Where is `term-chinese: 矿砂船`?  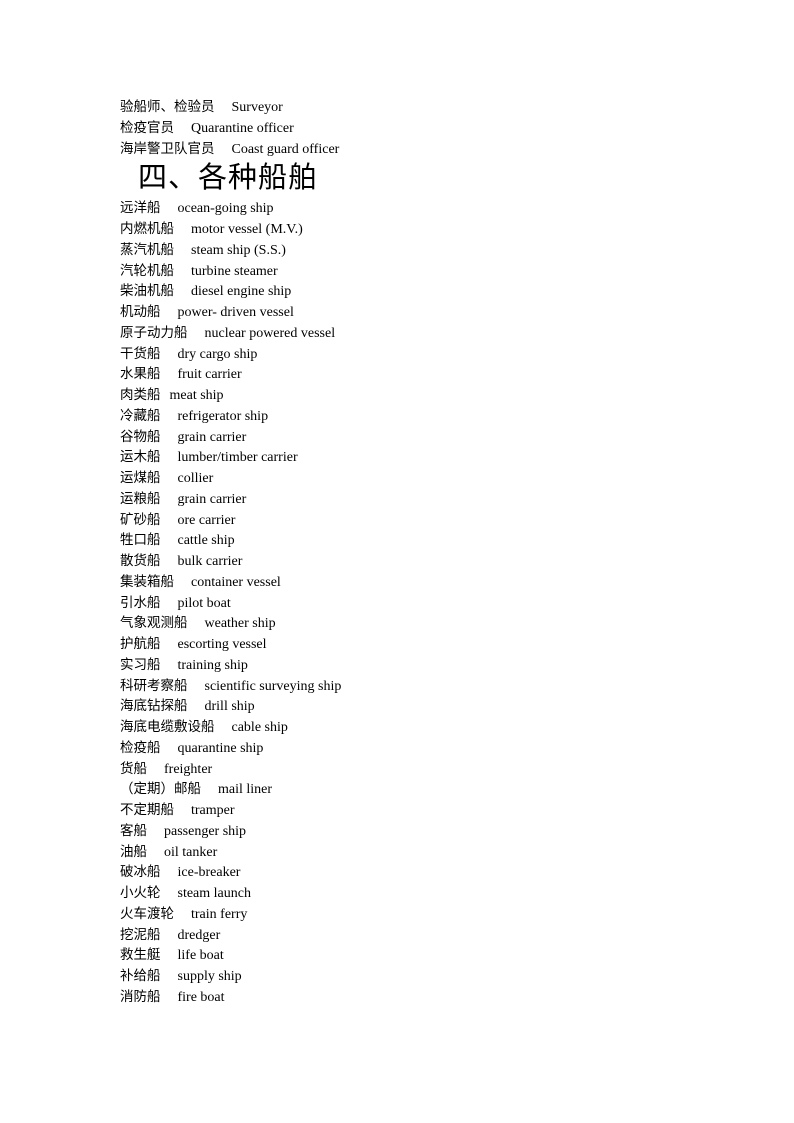 term-chinese: 矿砂船 is located at coordinates (140, 519).